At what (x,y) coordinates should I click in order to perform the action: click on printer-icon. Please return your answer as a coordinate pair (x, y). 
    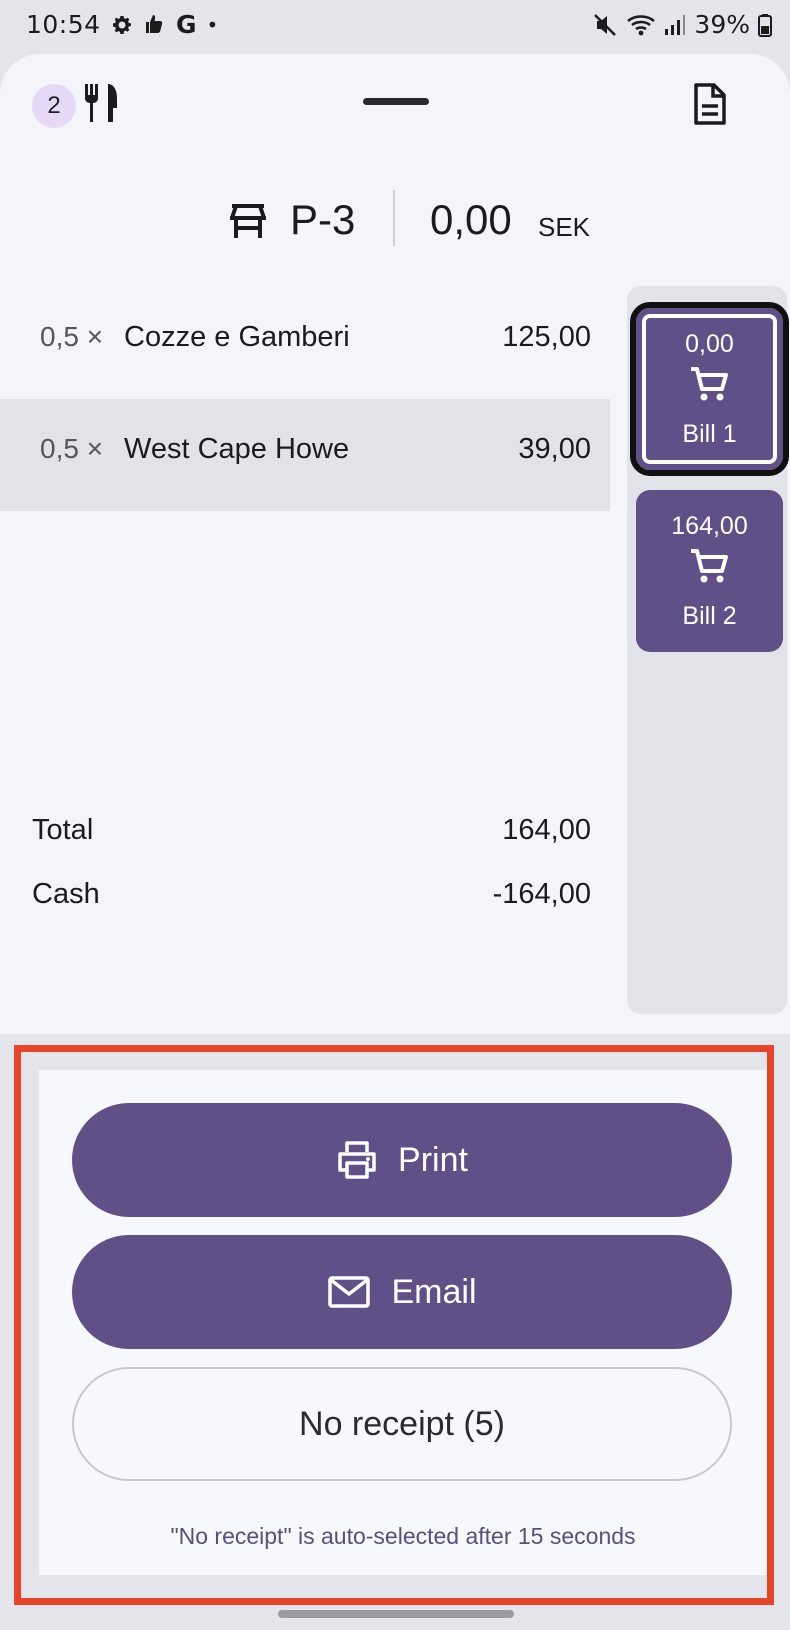
    Looking at the image, I should click on (357, 1160).